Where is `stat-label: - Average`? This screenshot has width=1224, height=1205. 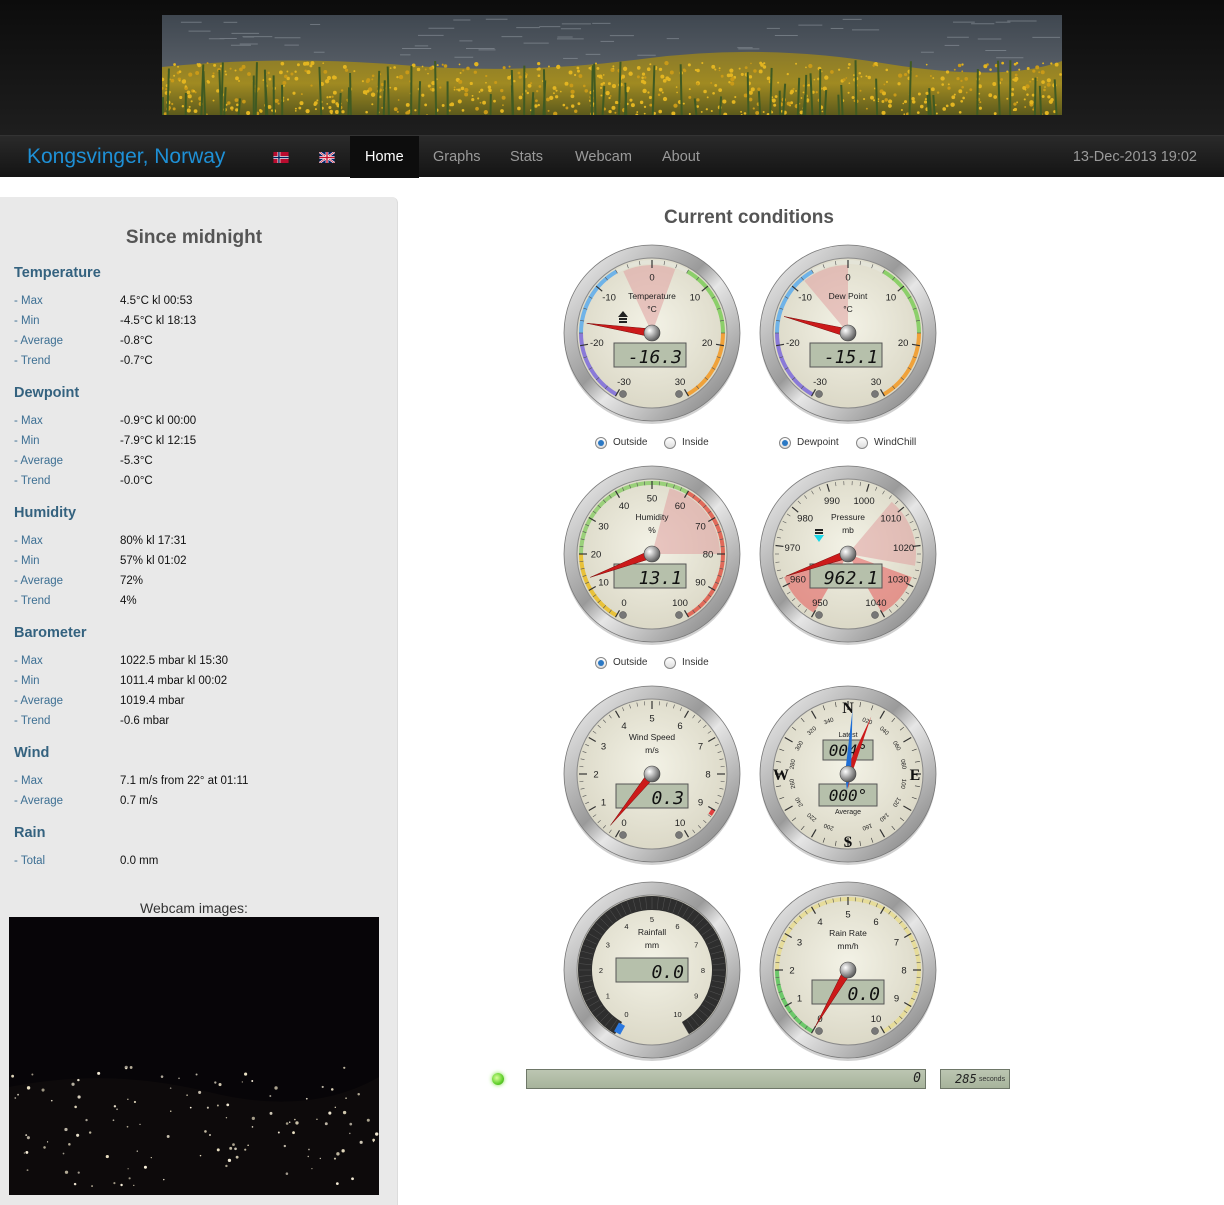 stat-label: - Average is located at coordinates (39, 801).